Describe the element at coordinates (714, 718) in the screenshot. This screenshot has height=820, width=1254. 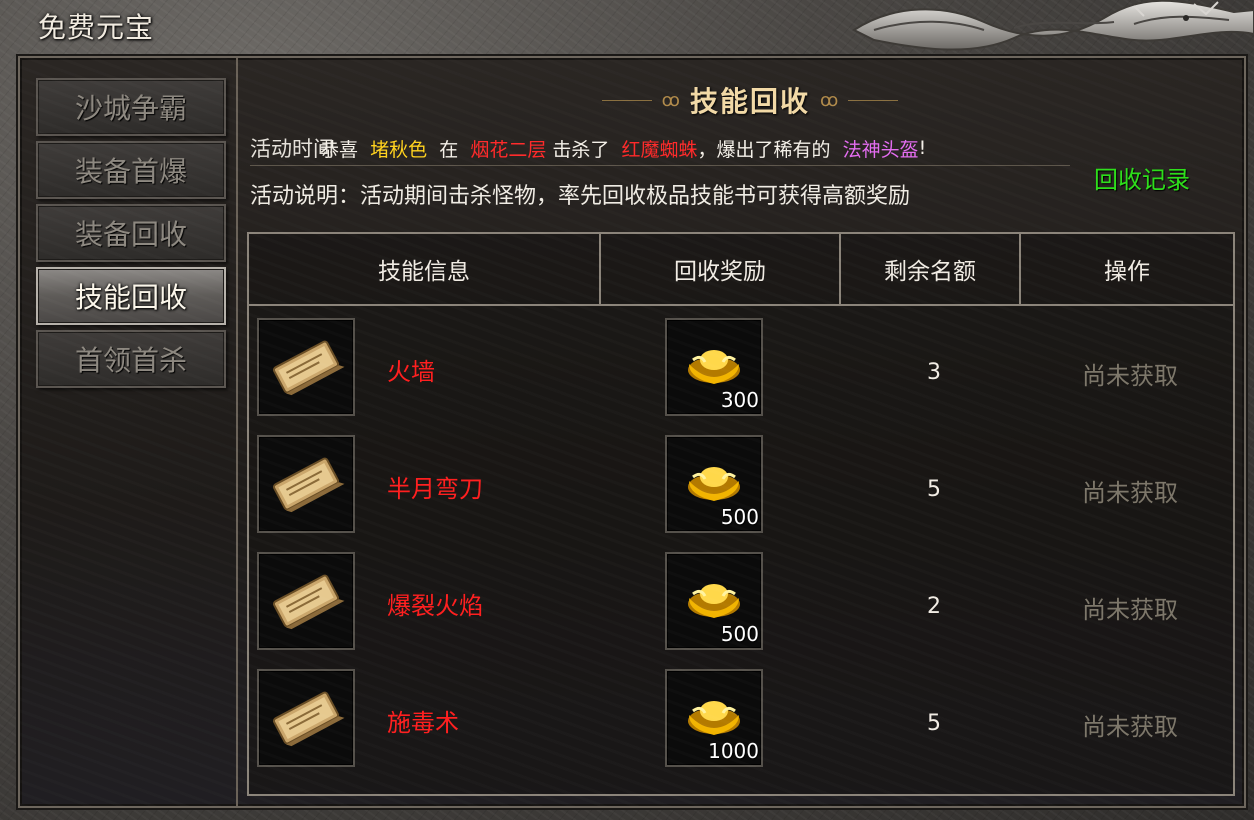
I see `reward-slot: 1000` at that location.